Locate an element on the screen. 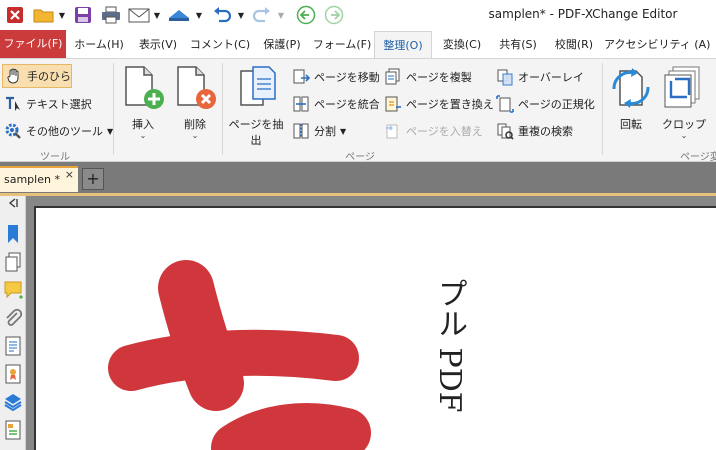 This screenshot has width=716, height=450. tab-accessibility: アクセシビリティ (A) is located at coordinates (660, 44).